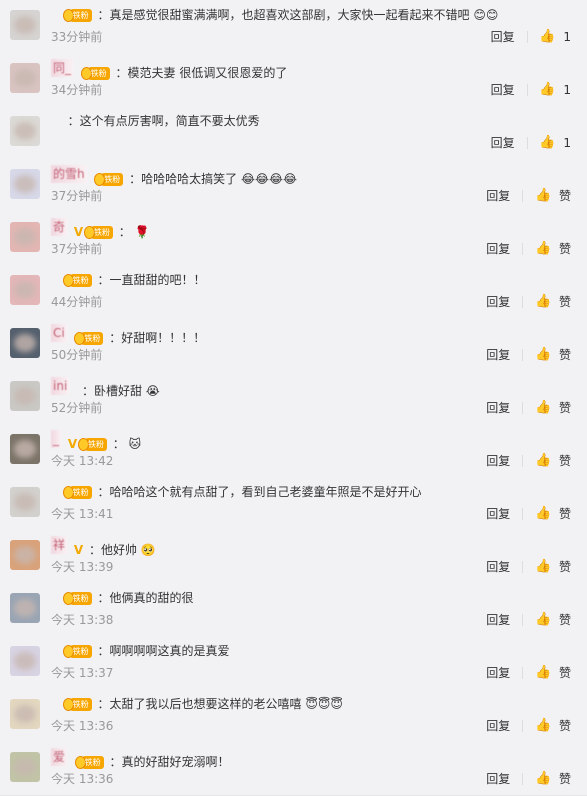 This screenshot has width=587, height=796. I want to click on comment-line: ：这个有点厉害啊，简直不要太优秀, so click(315, 121).